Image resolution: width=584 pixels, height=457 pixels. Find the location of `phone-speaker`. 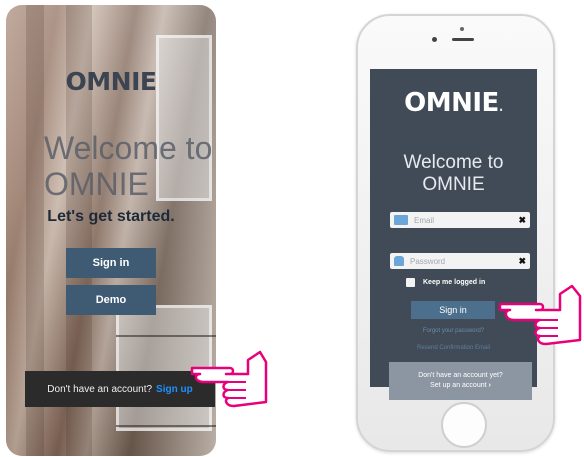

phone-speaker is located at coordinates (463, 39).